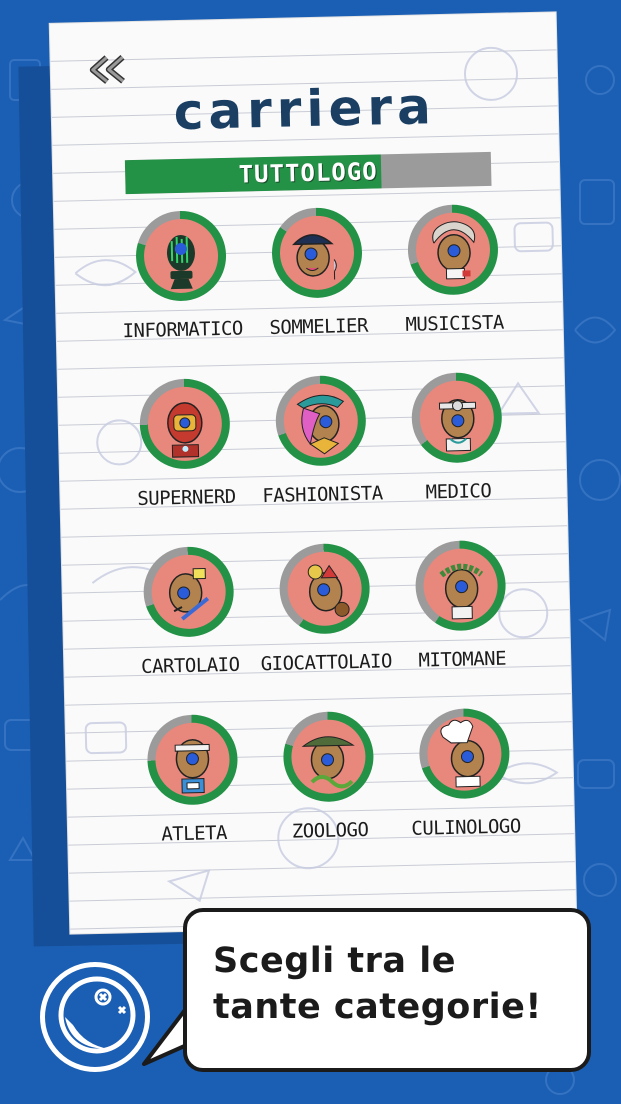 The image size is (621, 1104). I want to click on page-title: carriera, so click(305, 109).